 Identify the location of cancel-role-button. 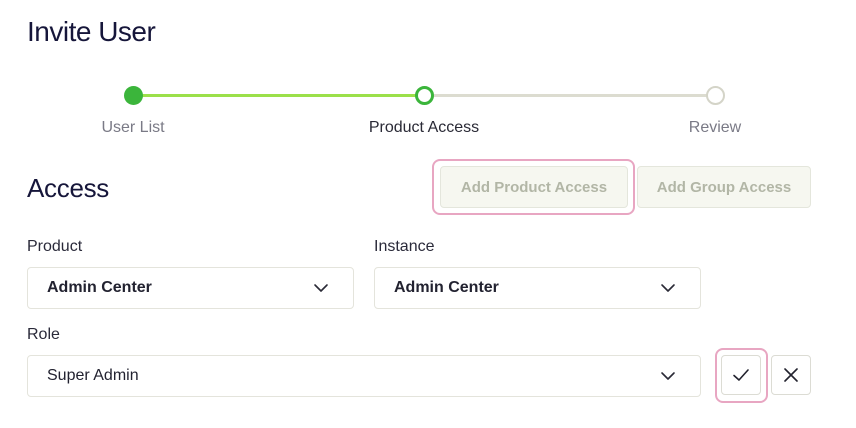
(791, 375).